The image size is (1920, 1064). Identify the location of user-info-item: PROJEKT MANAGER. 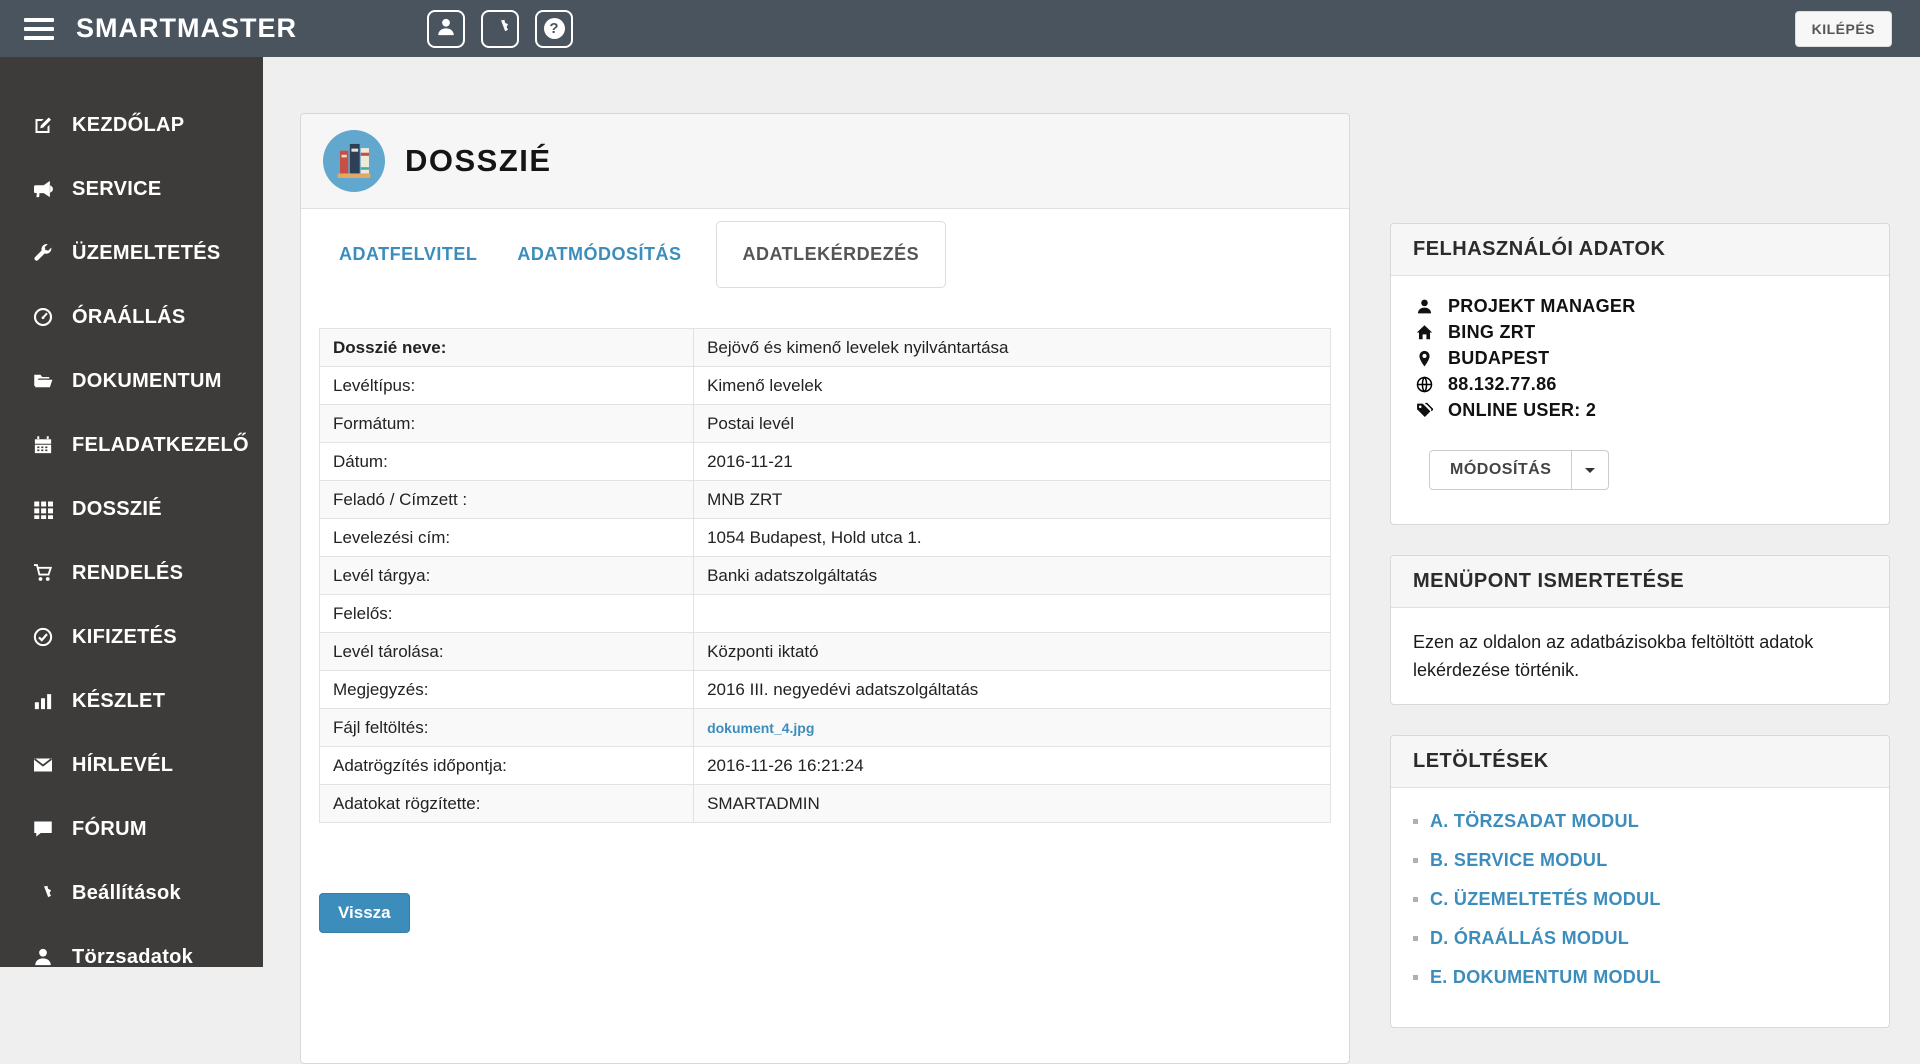
(1640, 306).